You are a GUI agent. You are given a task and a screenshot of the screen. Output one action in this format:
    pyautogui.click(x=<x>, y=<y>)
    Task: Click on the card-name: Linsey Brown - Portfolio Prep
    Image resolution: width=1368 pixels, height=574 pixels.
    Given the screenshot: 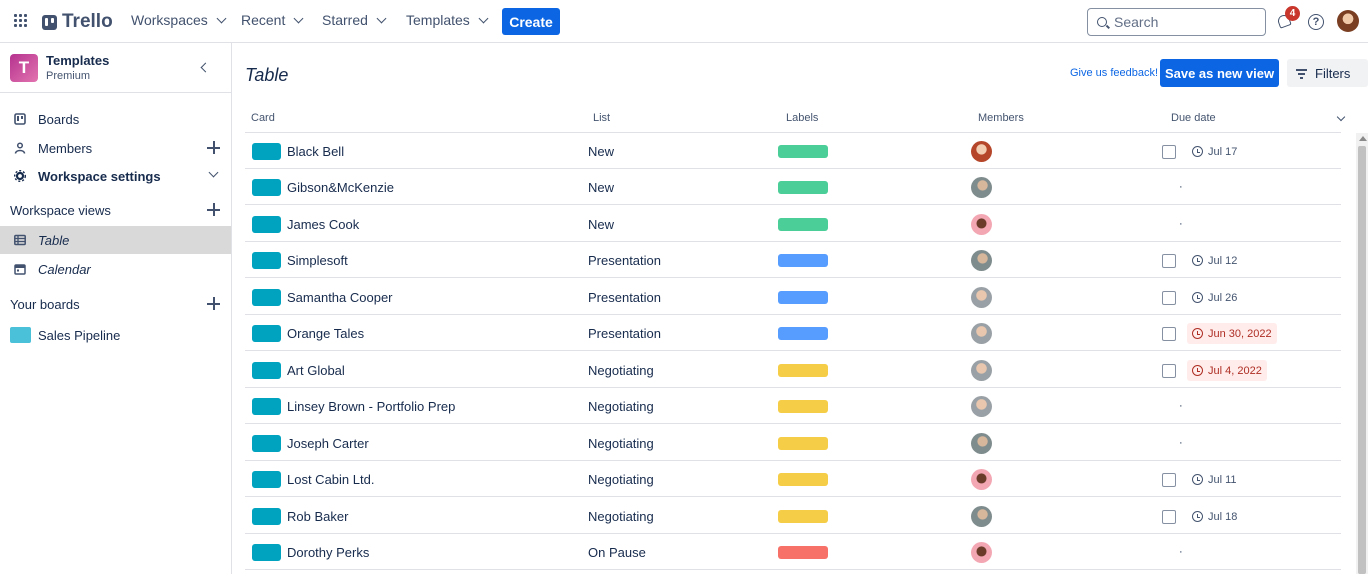 What is the action you would take?
    pyautogui.click(x=371, y=406)
    